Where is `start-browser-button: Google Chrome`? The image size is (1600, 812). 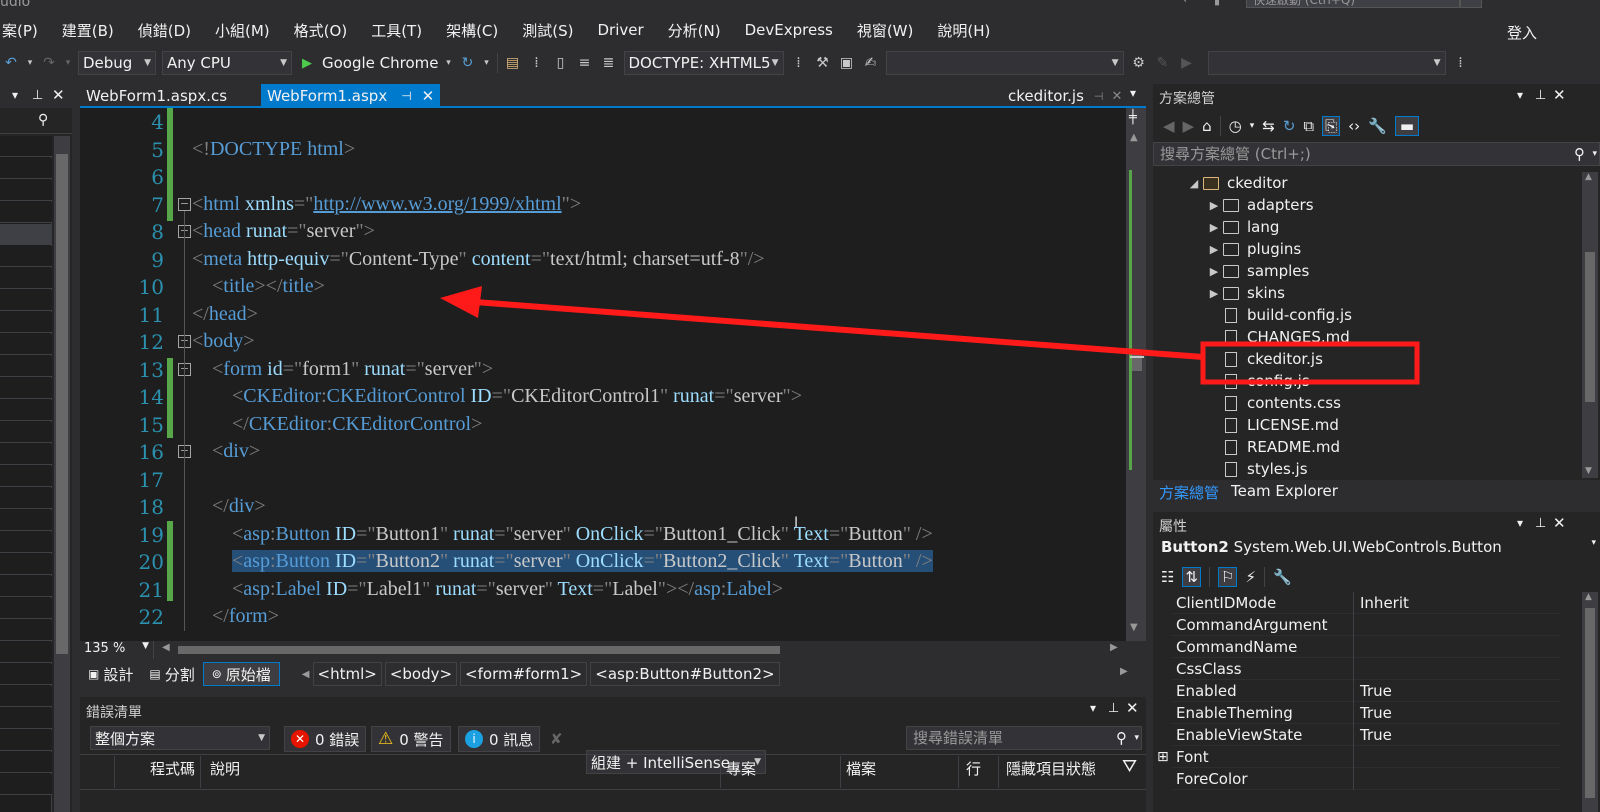
start-browser-button: Google Chrome is located at coordinates (380, 63).